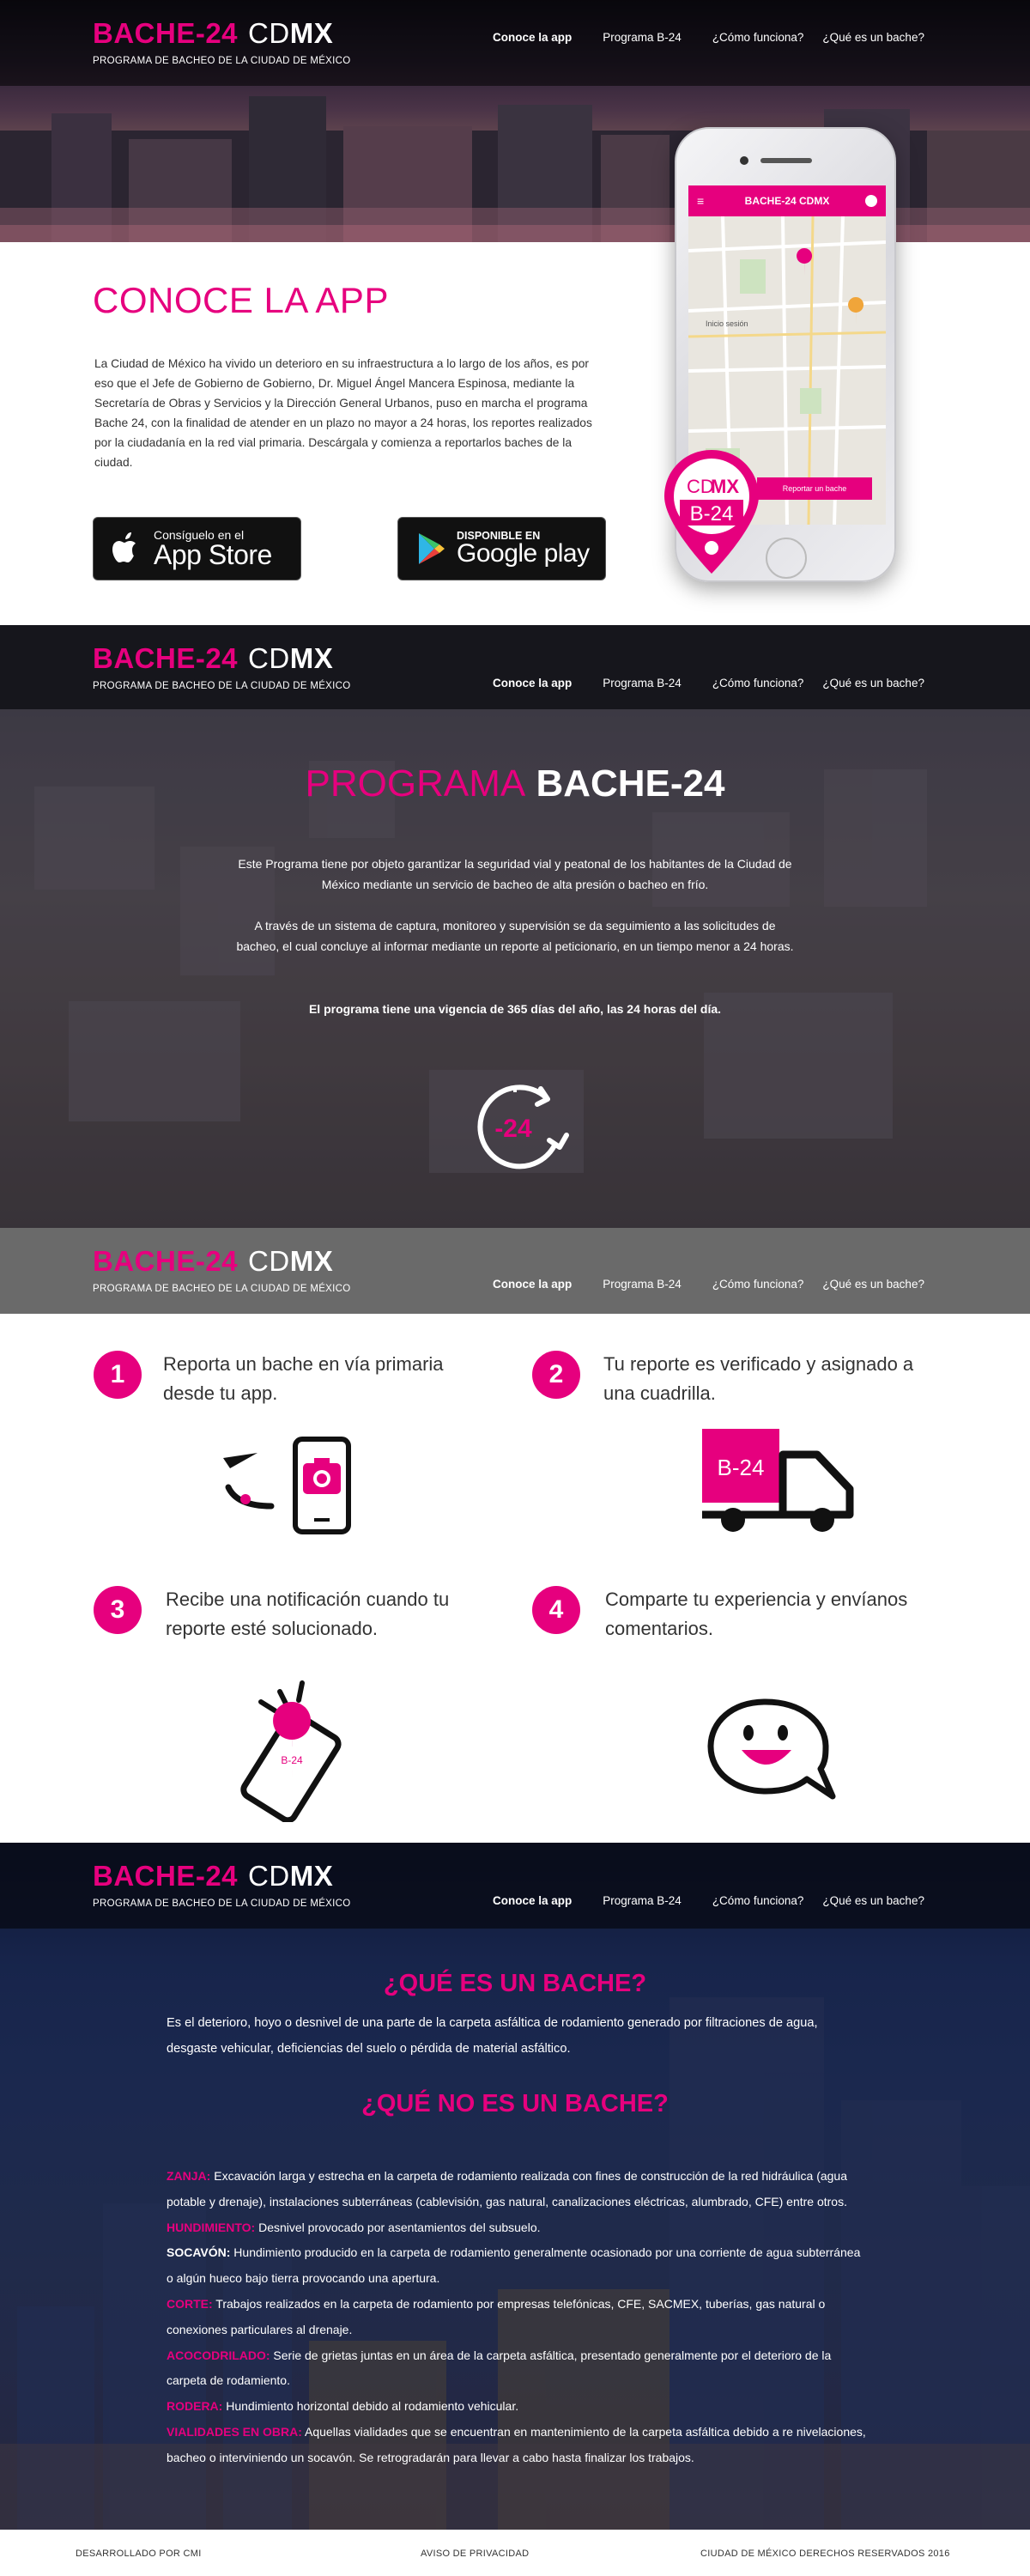 The height and width of the screenshot is (2576, 1030). Describe the element at coordinates (786, 160) in the screenshot. I see `phone-speaker` at that location.